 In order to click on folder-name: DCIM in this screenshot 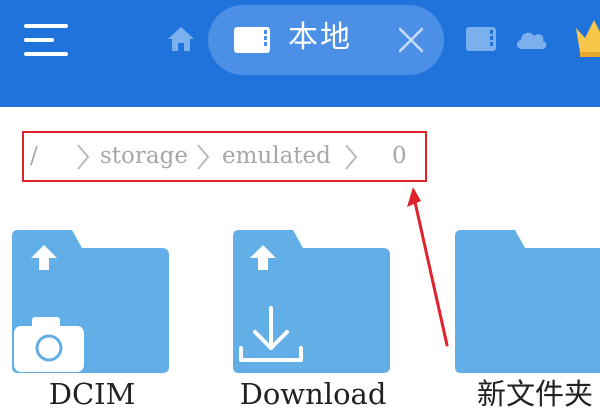, I will do `click(92, 394)`.